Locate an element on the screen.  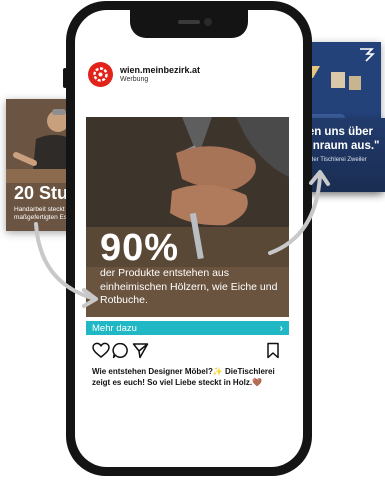
share-icon is located at coordinates (140, 350).